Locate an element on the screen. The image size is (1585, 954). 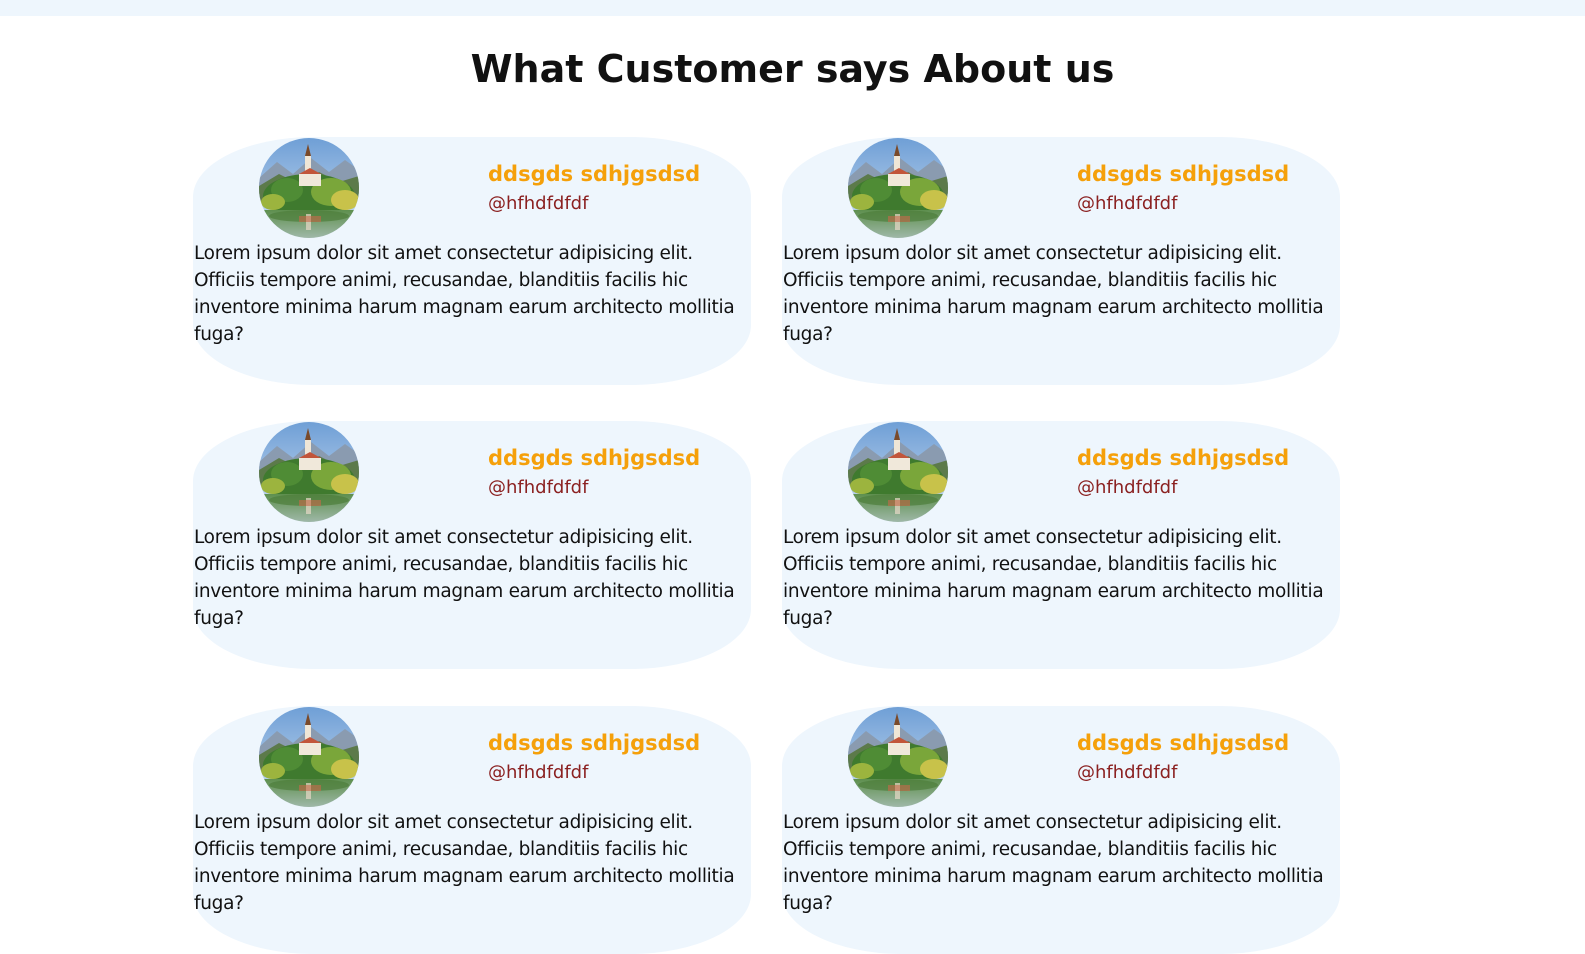
section-heading: What Customer says About us is located at coordinates (792, 69).